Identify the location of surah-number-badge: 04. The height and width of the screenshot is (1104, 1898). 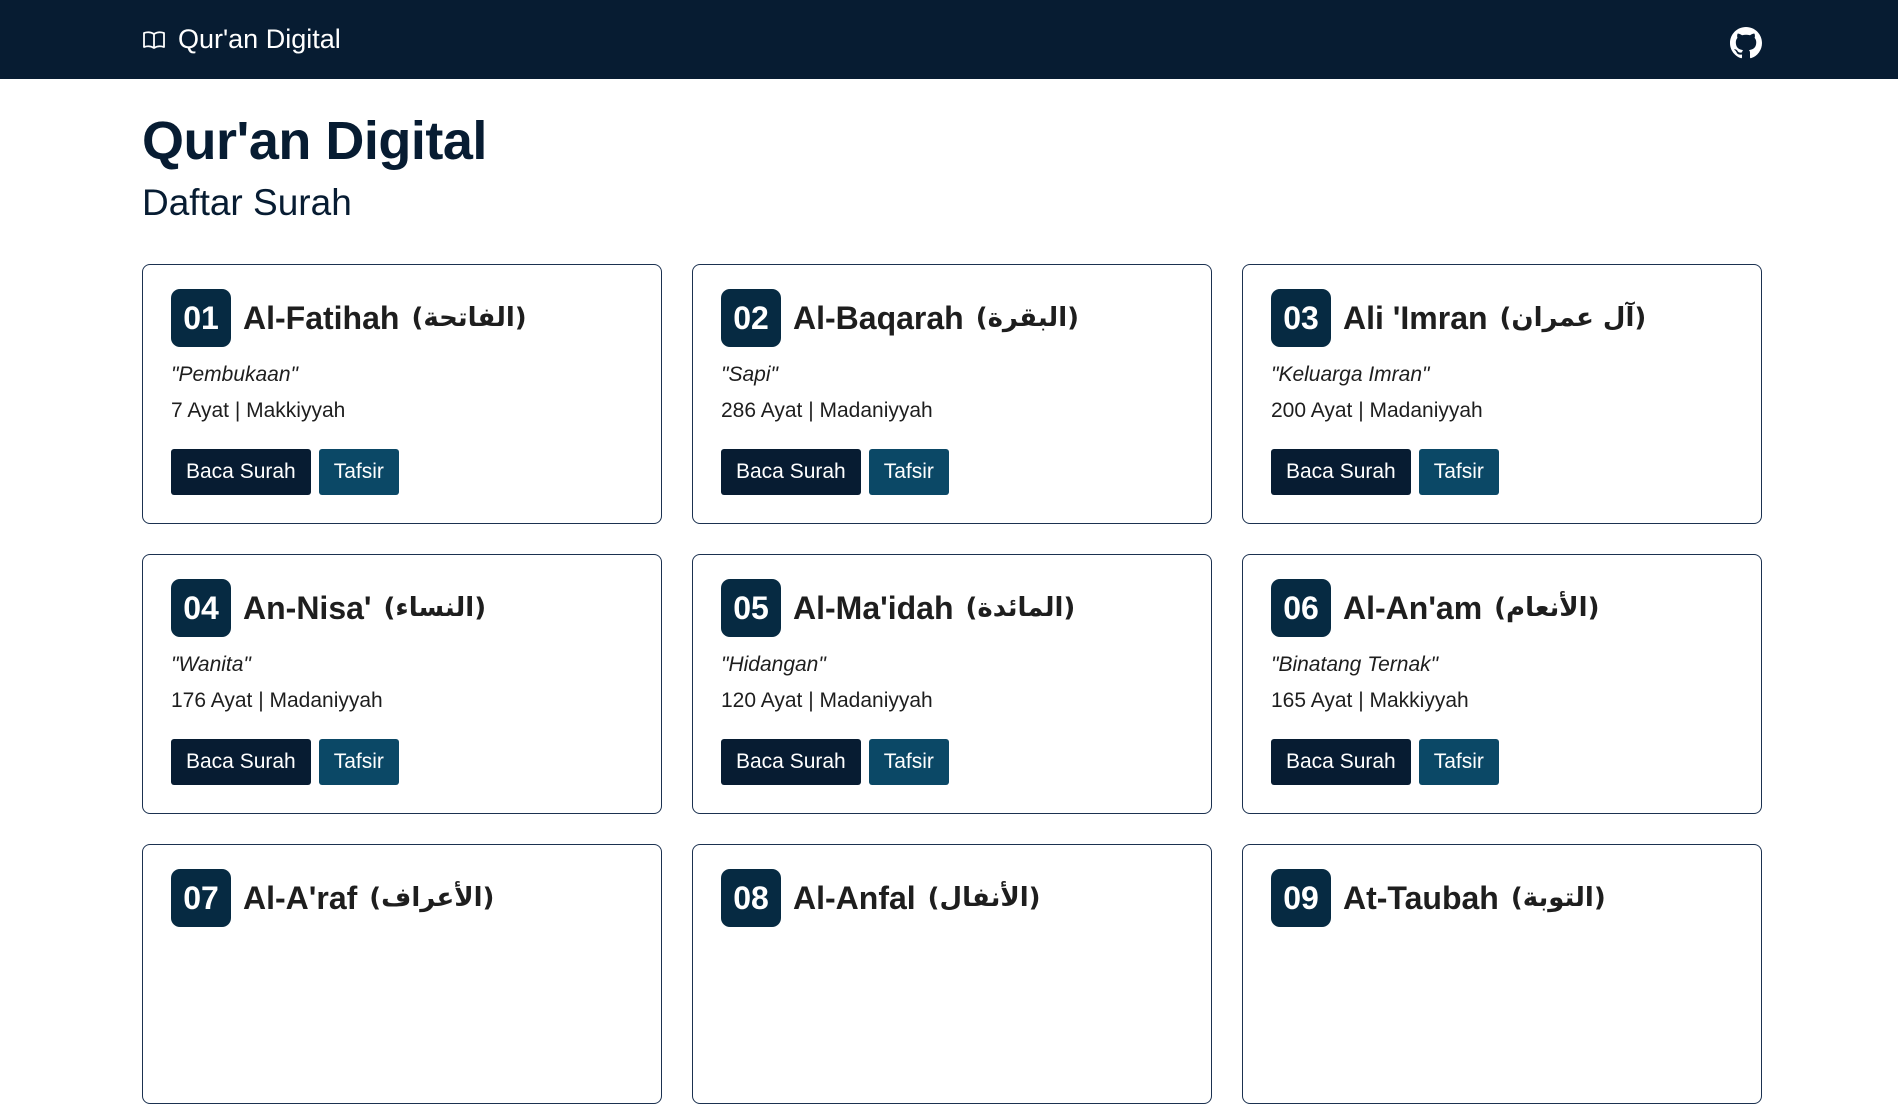
(201, 608).